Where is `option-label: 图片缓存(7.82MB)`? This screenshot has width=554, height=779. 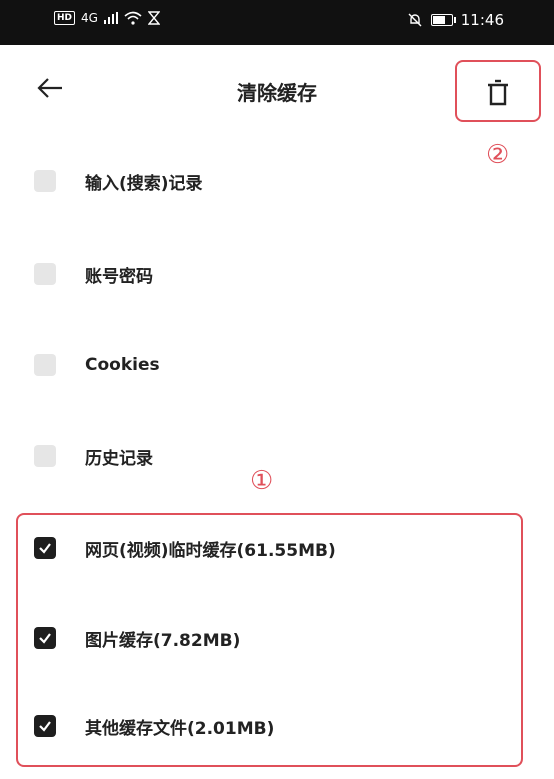
option-label: 图片缓存(7.82MB) is located at coordinates (163, 640).